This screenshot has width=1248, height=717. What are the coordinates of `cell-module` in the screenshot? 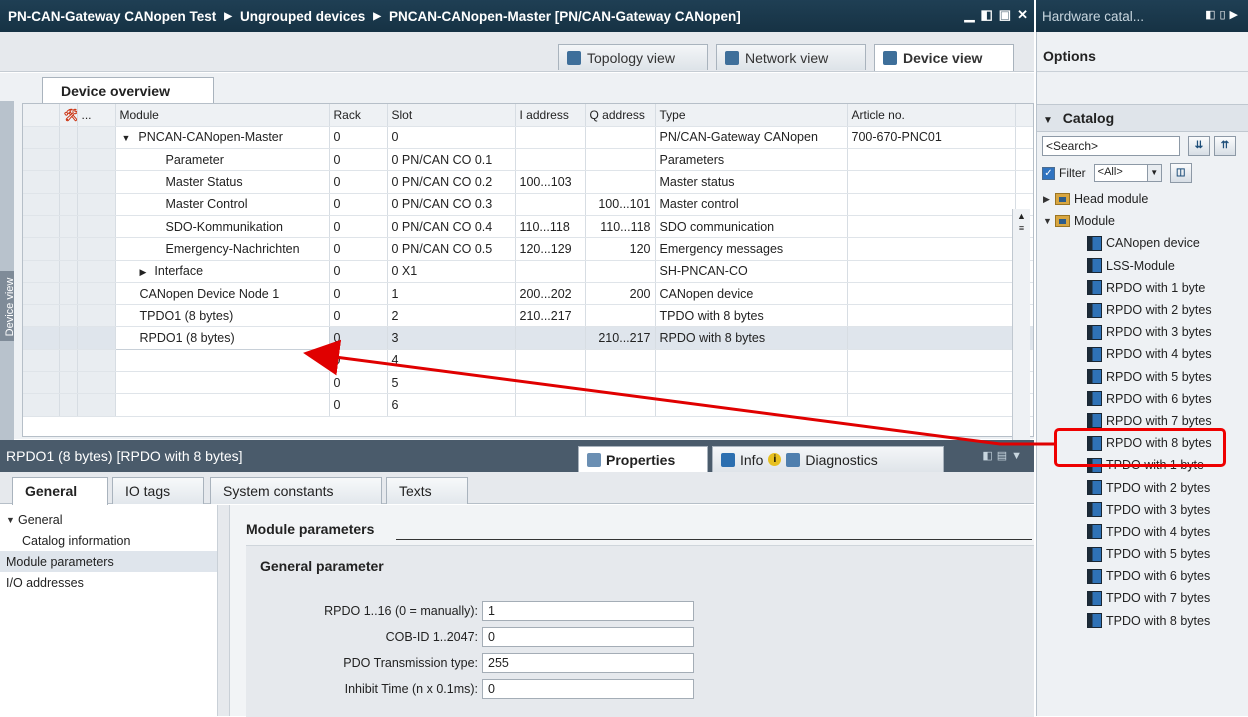 It's located at (222, 383).